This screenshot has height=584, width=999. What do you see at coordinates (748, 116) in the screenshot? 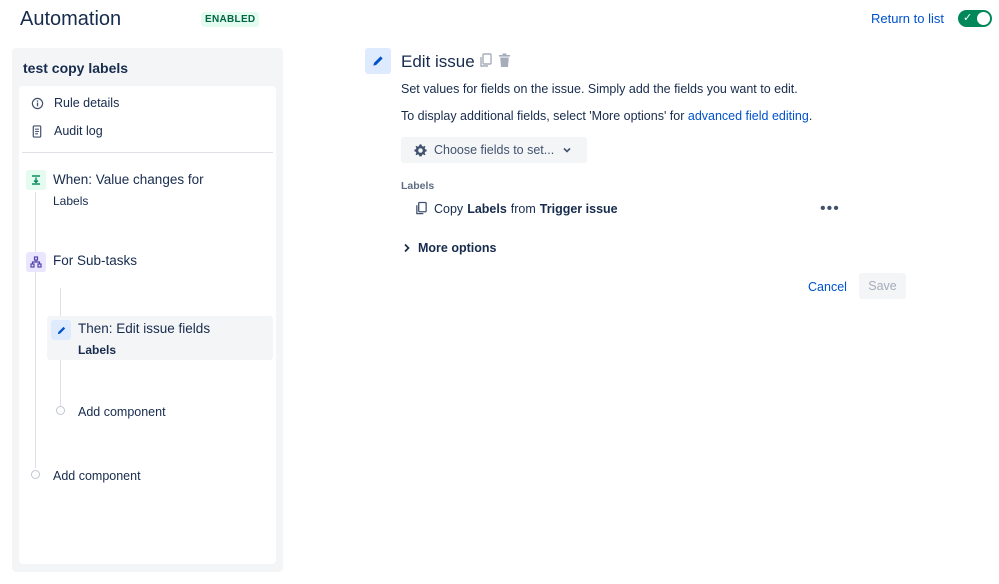
I see `advanced-field-editing-link: advanced field editing` at bounding box center [748, 116].